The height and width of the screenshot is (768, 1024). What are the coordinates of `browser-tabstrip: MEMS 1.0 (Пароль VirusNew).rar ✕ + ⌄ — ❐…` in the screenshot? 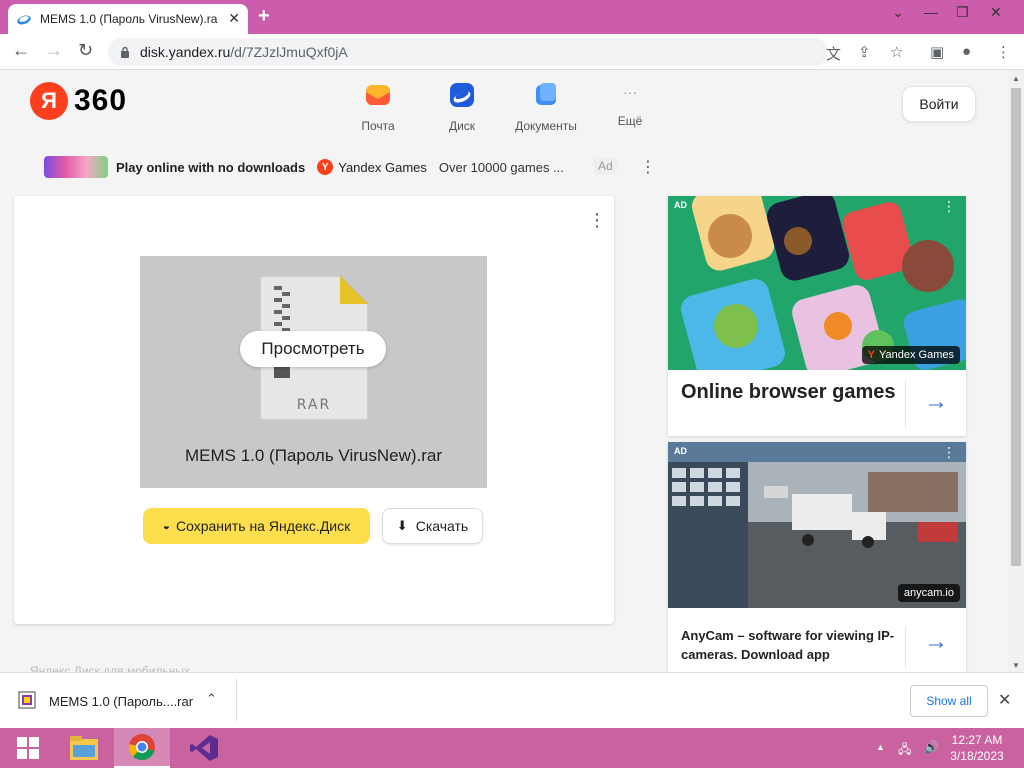 It's located at (512, 17).